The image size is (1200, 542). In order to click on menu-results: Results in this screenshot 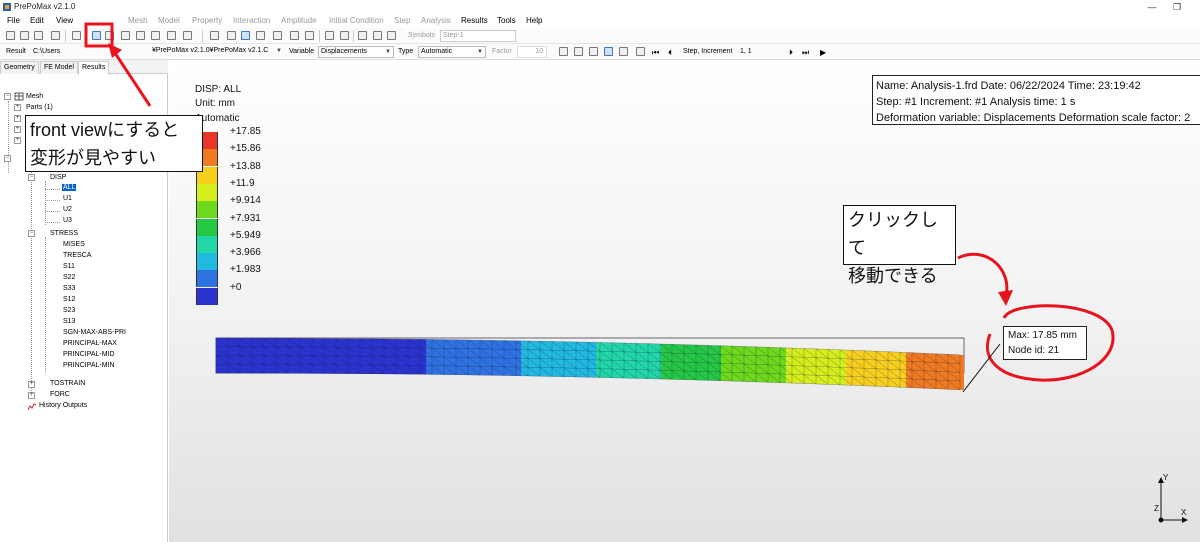, I will do `click(474, 20)`.